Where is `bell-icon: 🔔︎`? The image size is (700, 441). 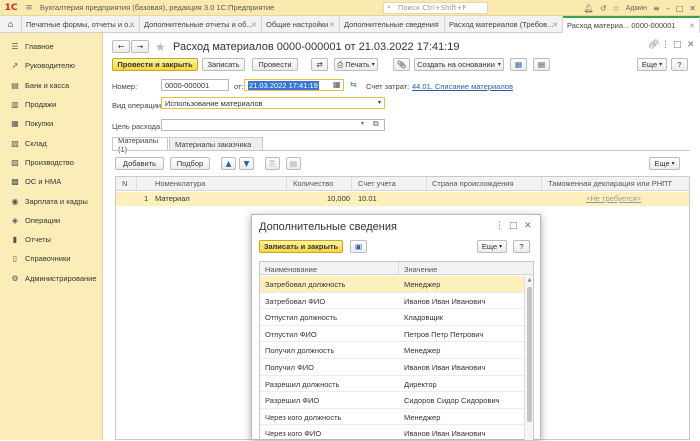 bell-icon: 🔔︎ is located at coordinates (589, 8).